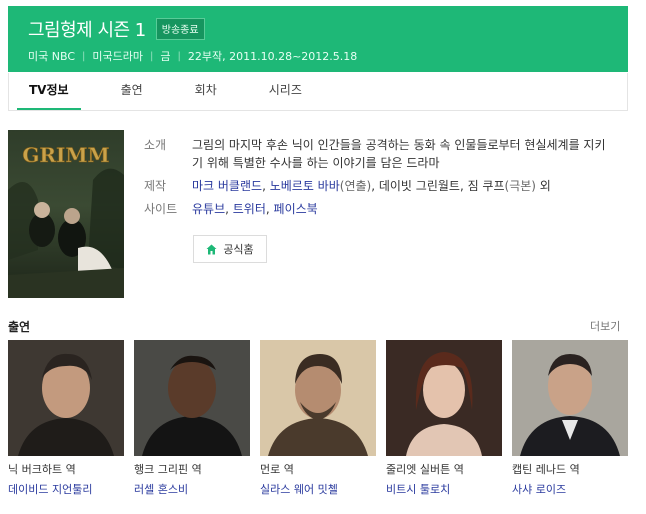  Describe the element at coordinates (546, 469) in the screenshot. I see `cast-role: 캡틴 레나드 역` at that location.